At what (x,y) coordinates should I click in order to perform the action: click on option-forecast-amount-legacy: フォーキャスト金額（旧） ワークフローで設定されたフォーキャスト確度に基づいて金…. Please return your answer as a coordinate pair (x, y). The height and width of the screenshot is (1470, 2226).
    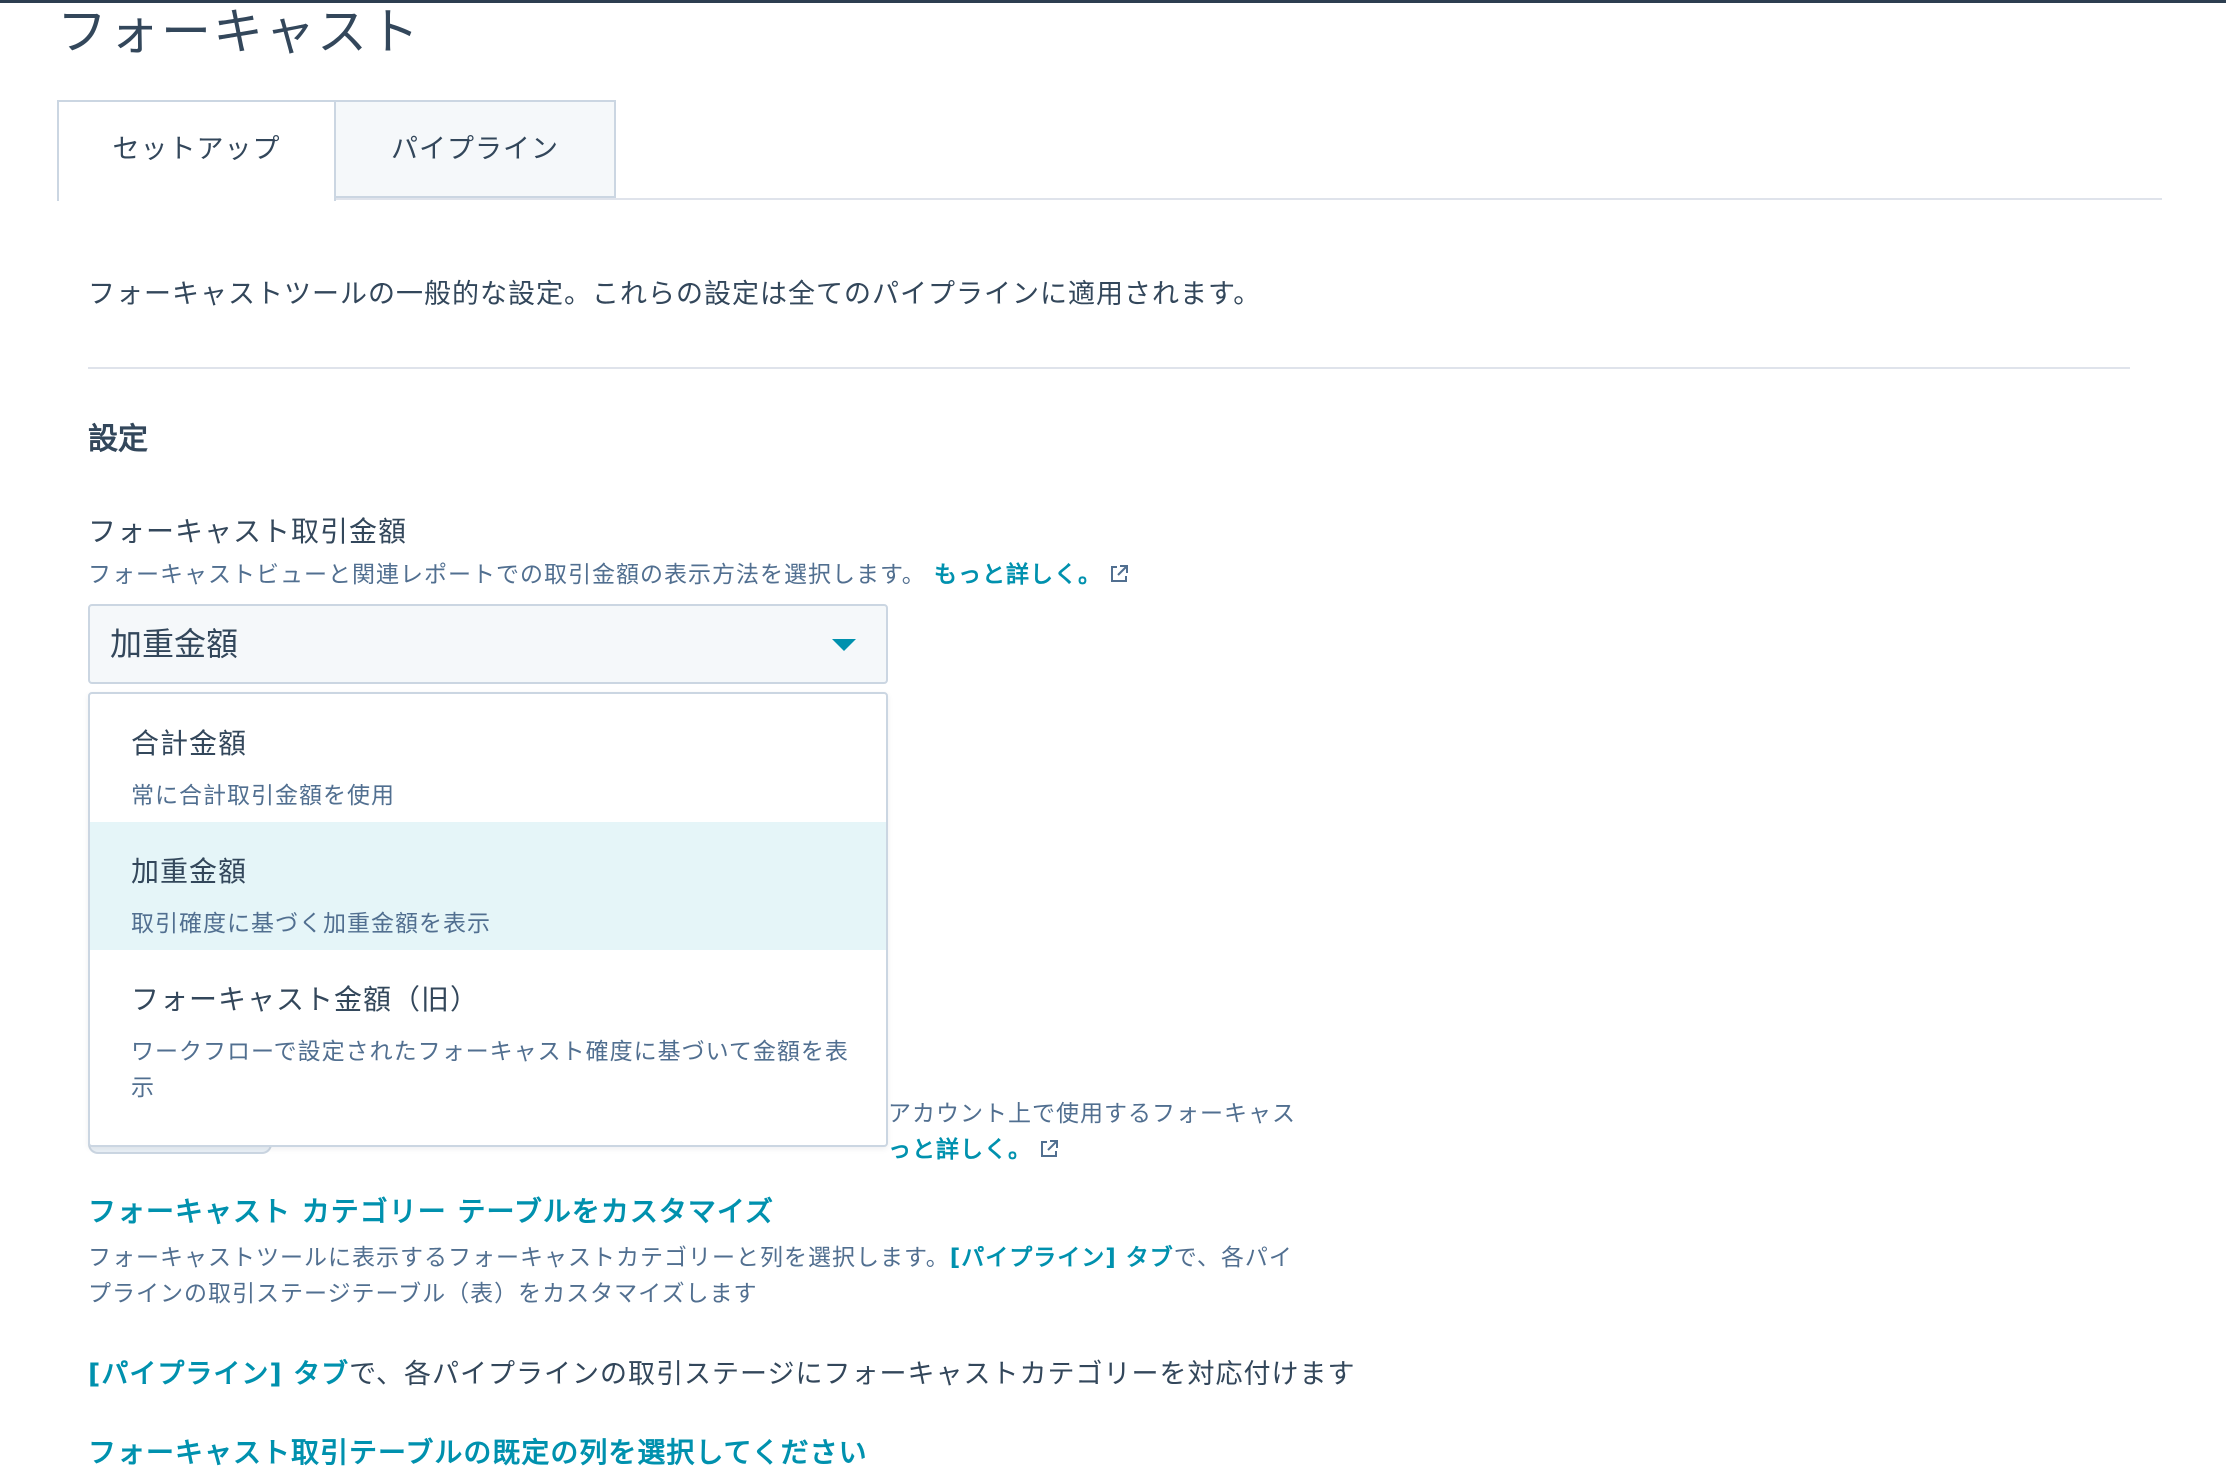
    Looking at the image, I should click on (488, 1047).